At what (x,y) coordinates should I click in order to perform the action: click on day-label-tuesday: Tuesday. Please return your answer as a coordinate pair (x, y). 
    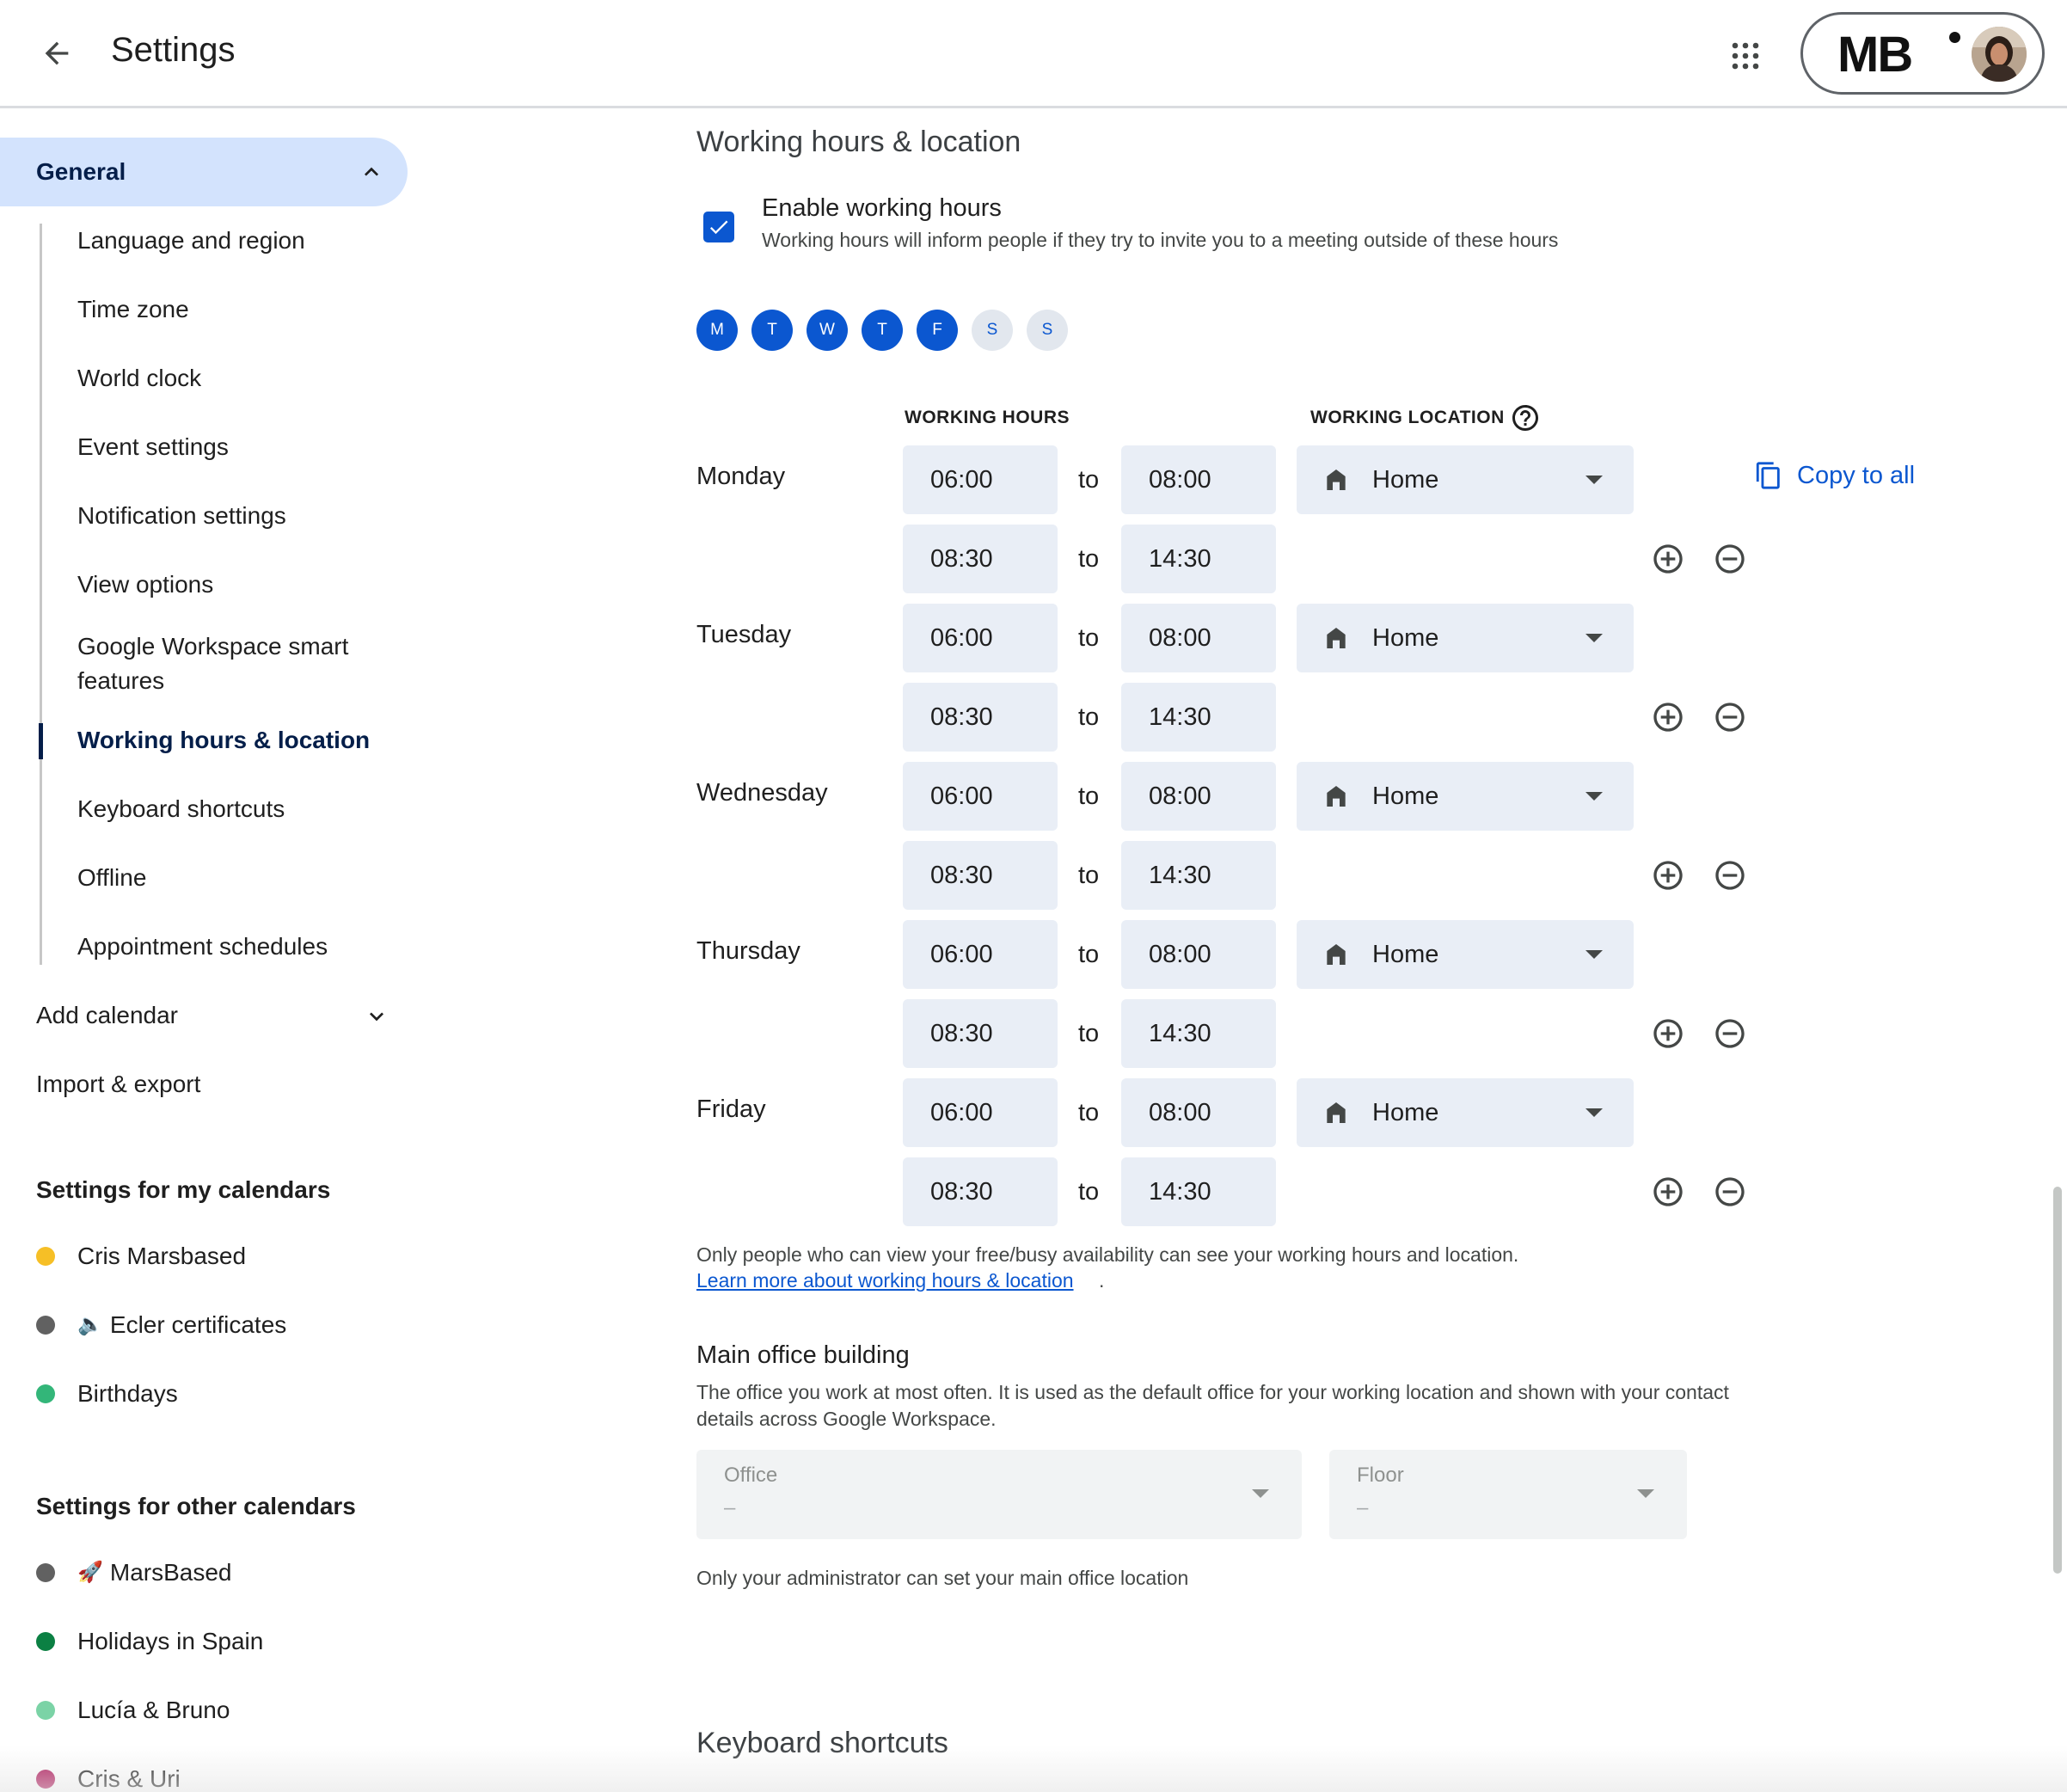
    Looking at the image, I should click on (744, 634).